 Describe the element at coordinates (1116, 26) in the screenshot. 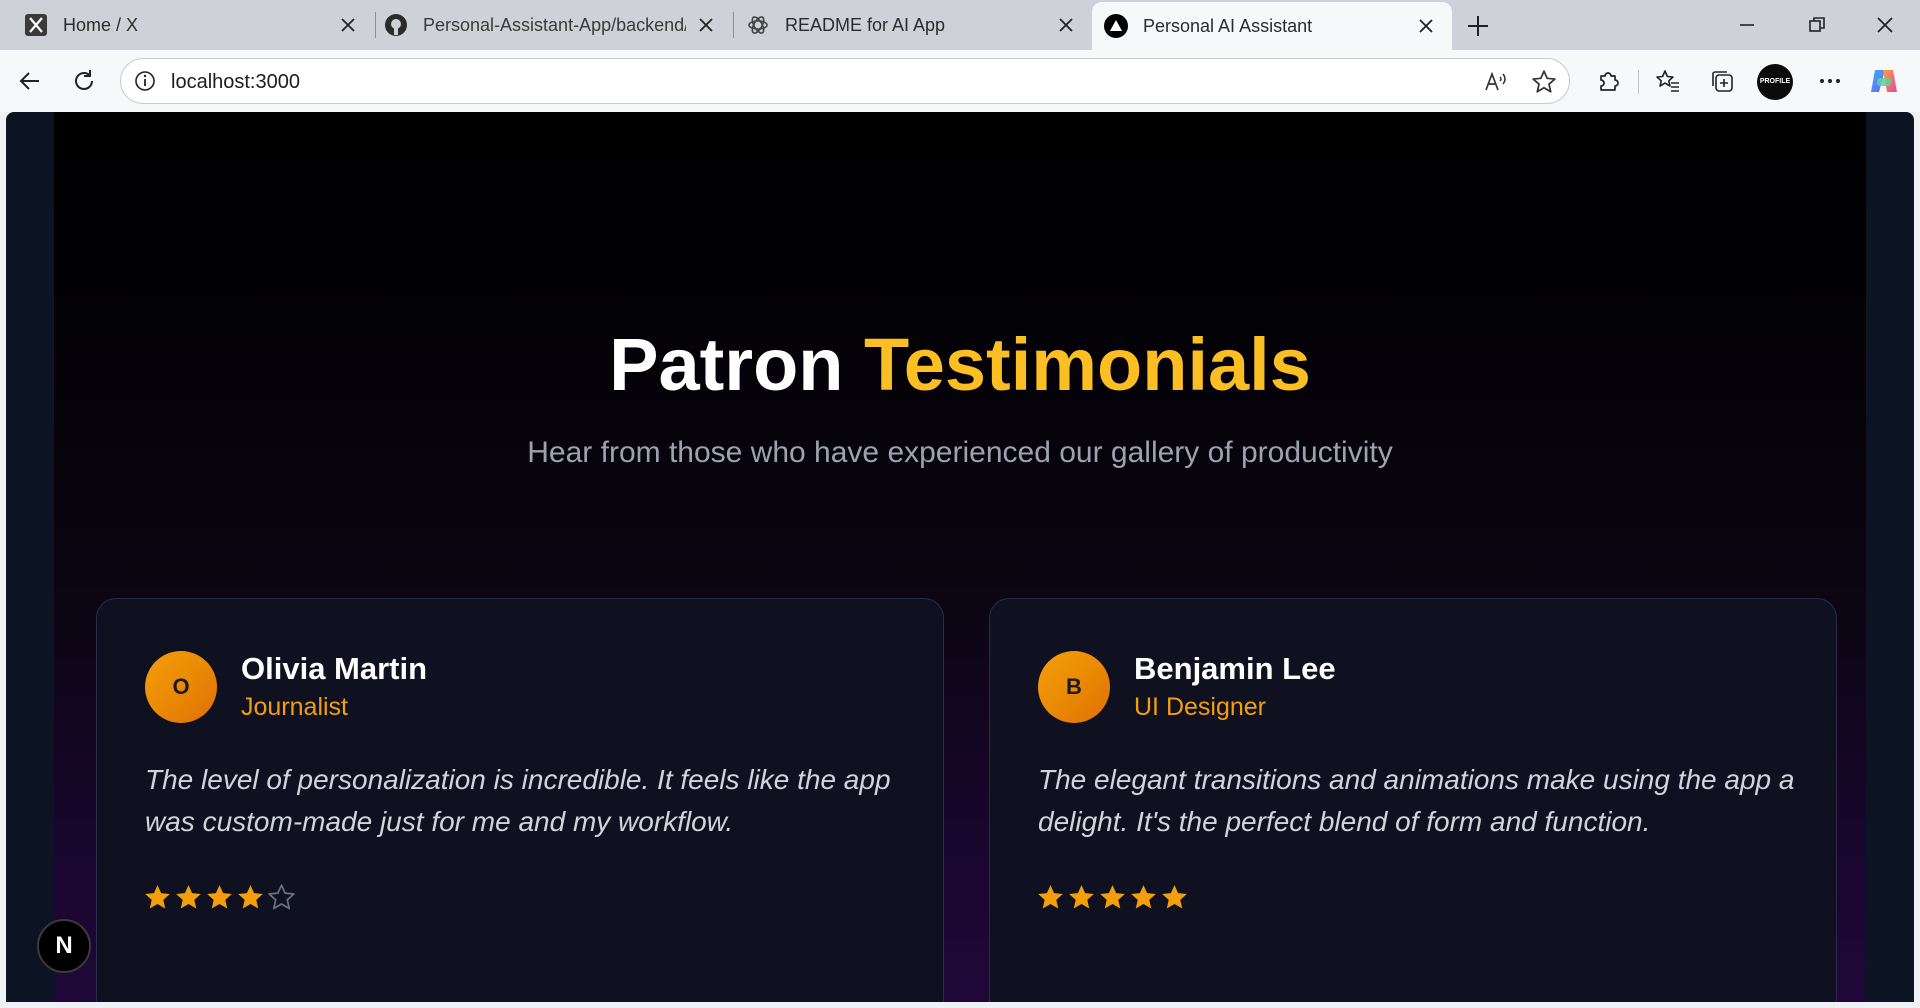

I see `triangle-logo-icon` at that location.